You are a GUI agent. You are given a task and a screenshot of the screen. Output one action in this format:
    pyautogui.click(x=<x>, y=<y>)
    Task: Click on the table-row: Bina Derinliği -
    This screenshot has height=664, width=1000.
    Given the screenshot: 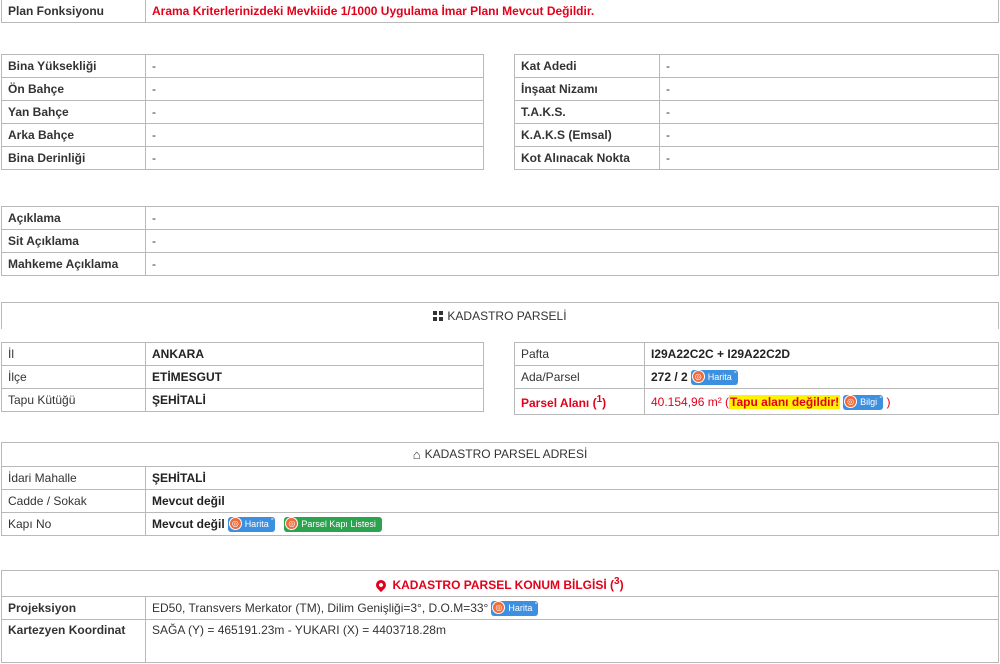 What is the action you would take?
    pyautogui.click(x=242, y=158)
    